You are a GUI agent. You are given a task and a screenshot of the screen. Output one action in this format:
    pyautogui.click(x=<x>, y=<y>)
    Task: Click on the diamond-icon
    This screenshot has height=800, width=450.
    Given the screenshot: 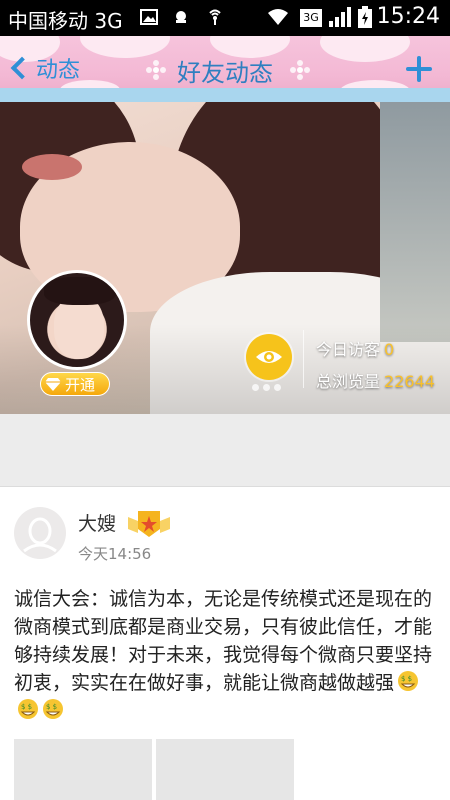 What is the action you would take?
    pyautogui.click(x=53, y=384)
    